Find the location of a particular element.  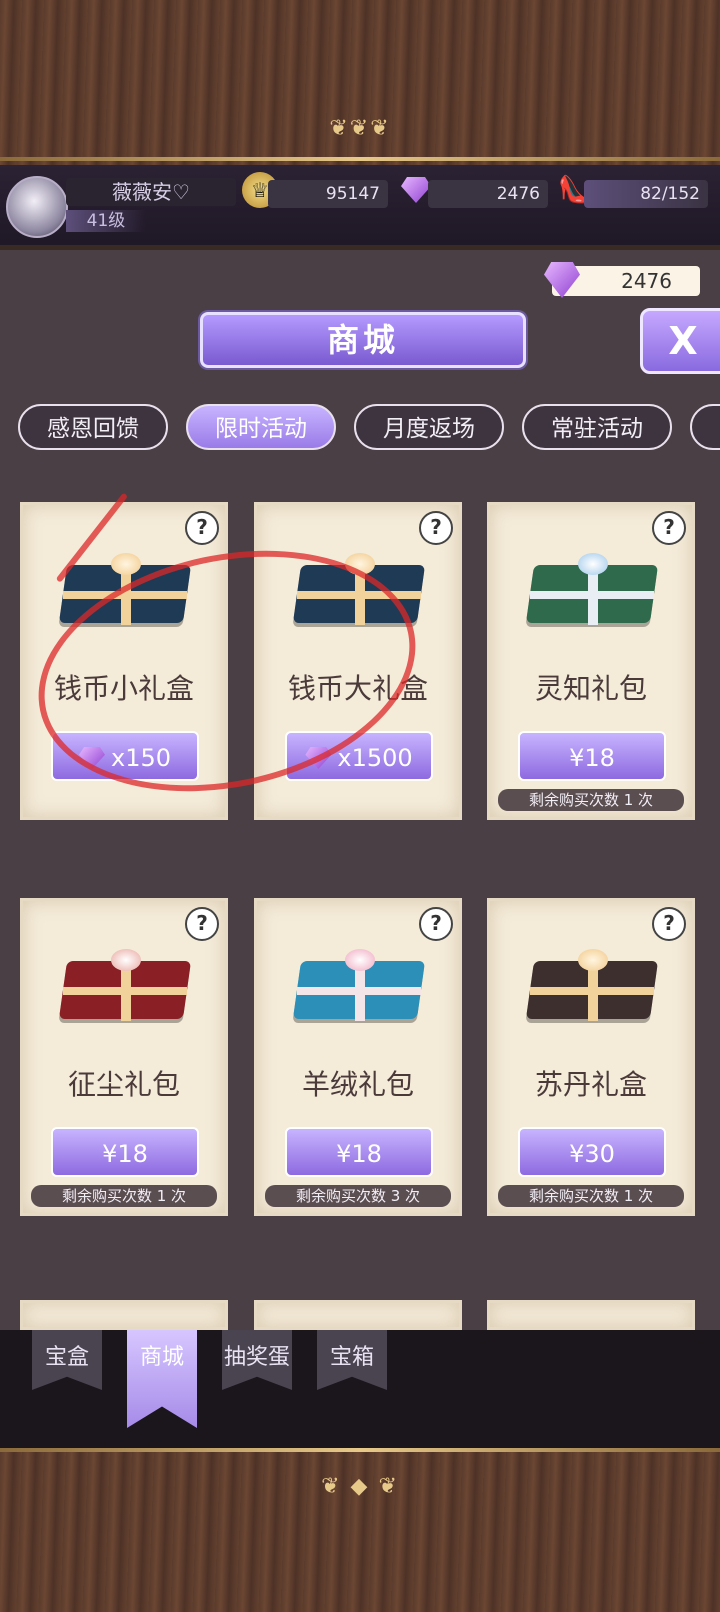

tab-limited-event: 限时活动 is located at coordinates (261, 427).